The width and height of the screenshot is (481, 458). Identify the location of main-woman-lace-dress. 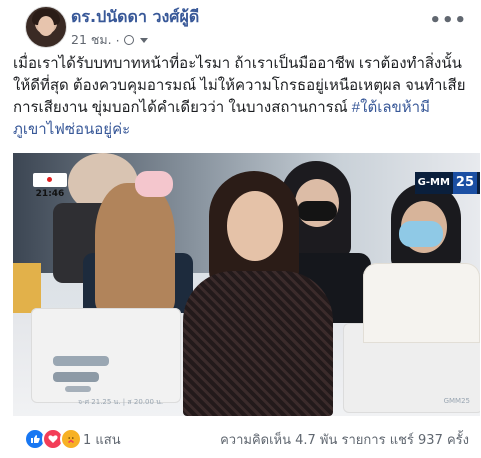
(258, 343).